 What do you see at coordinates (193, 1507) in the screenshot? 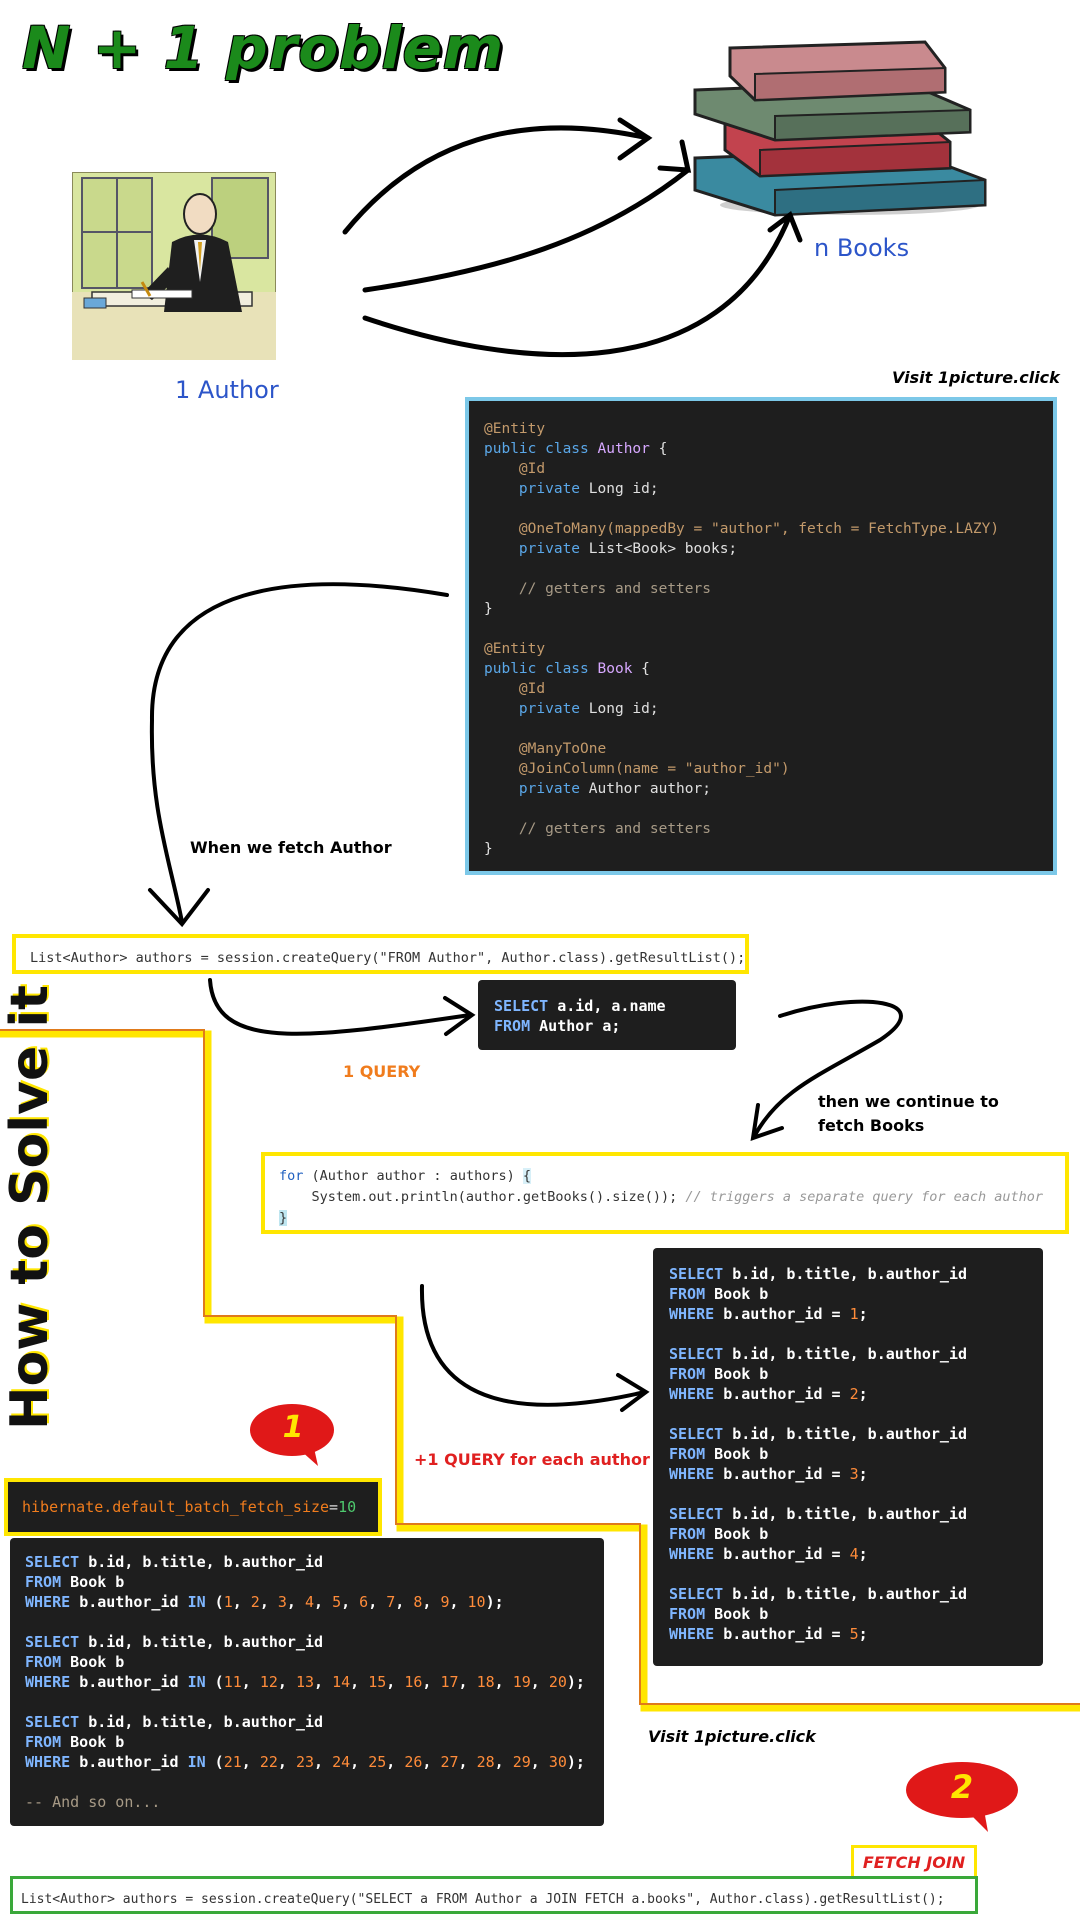
I see `batch-setting-box: hibernate.default_batch_fetch_size=10` at bounding box center [193, 1507].